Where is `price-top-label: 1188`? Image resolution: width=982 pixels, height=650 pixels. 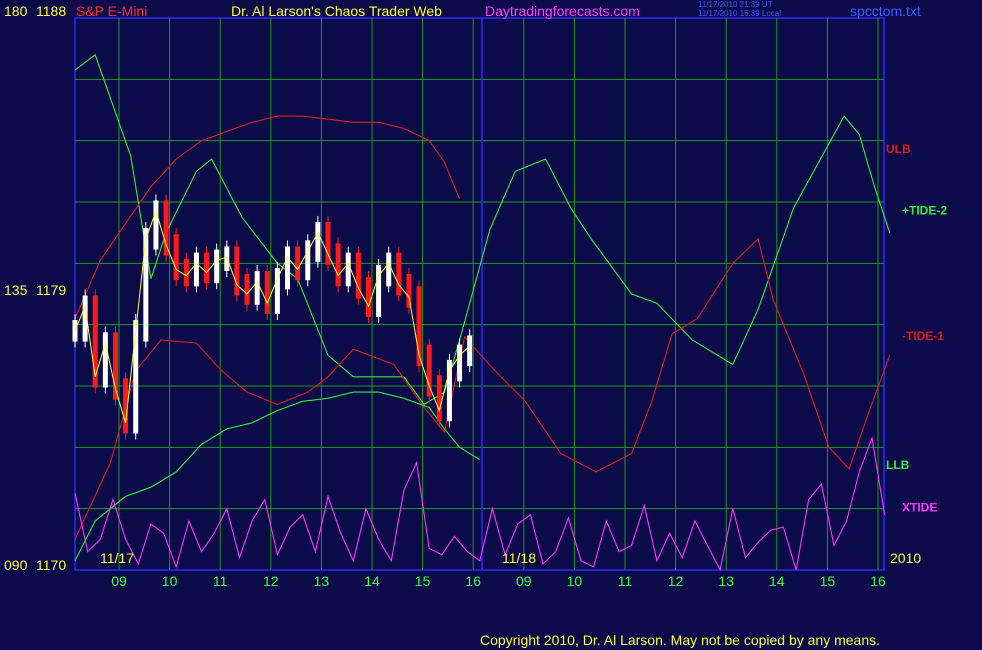 price-top-label: 1188 is located at coordinates (51, 11).